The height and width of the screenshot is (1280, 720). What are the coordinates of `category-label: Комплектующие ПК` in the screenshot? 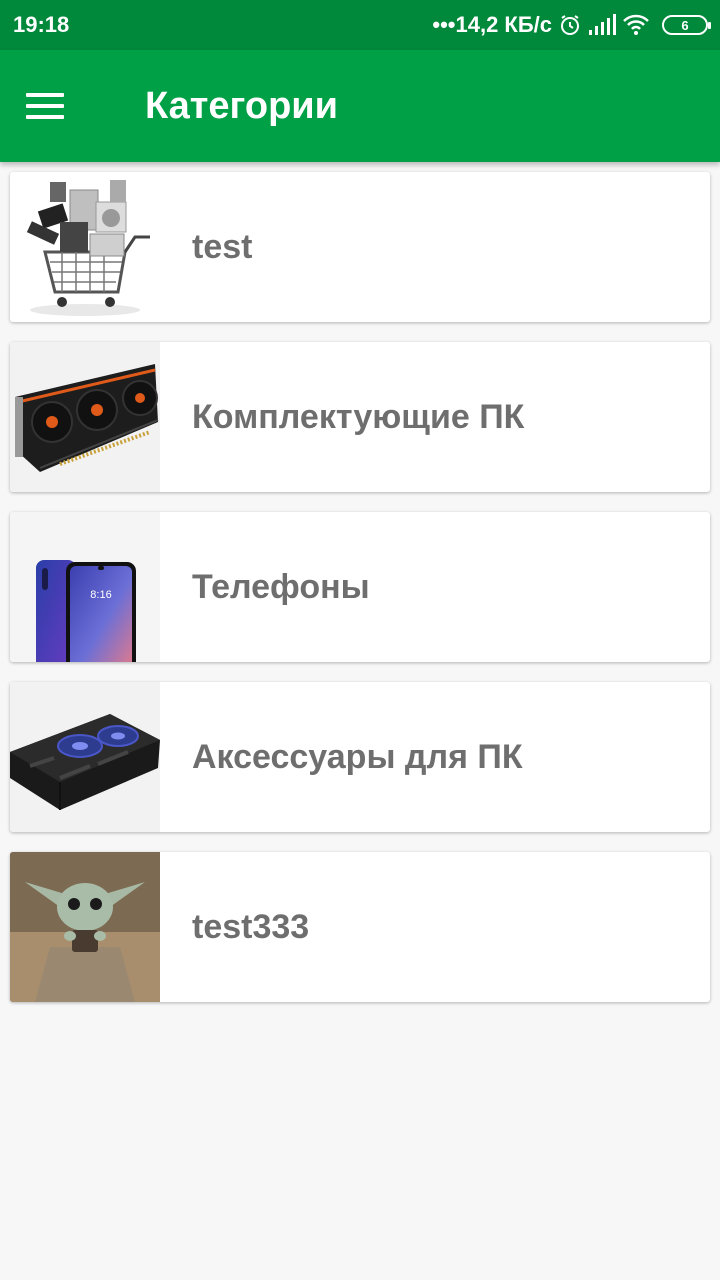 It's located at (358, 416).